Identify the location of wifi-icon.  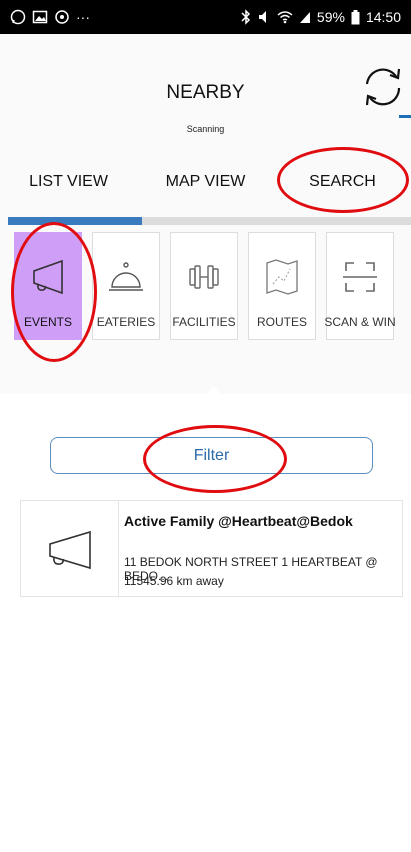
(285, 17).